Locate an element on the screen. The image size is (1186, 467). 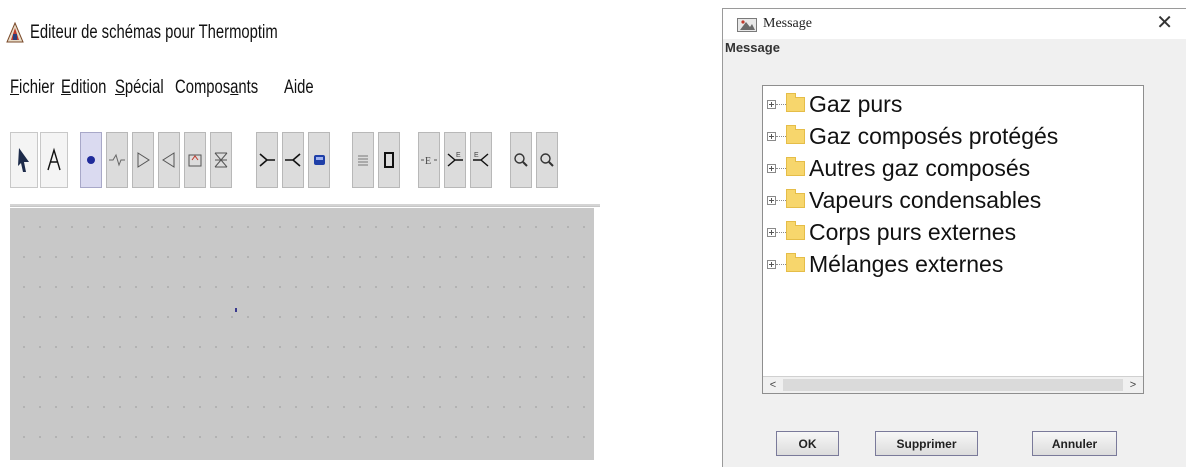
text-a-icon is located at coordinates (54, 159).